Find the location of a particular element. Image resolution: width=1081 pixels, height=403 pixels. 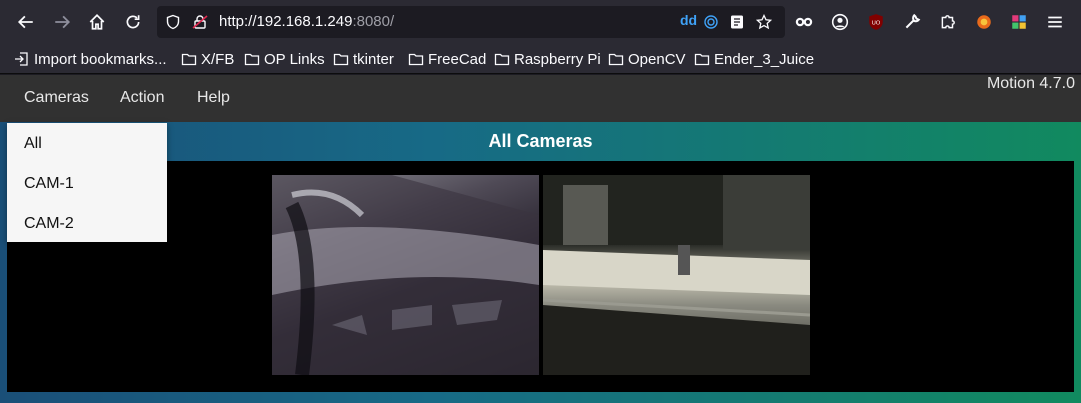

bookmark-label: tkinter is located at coordinates (373, 59).